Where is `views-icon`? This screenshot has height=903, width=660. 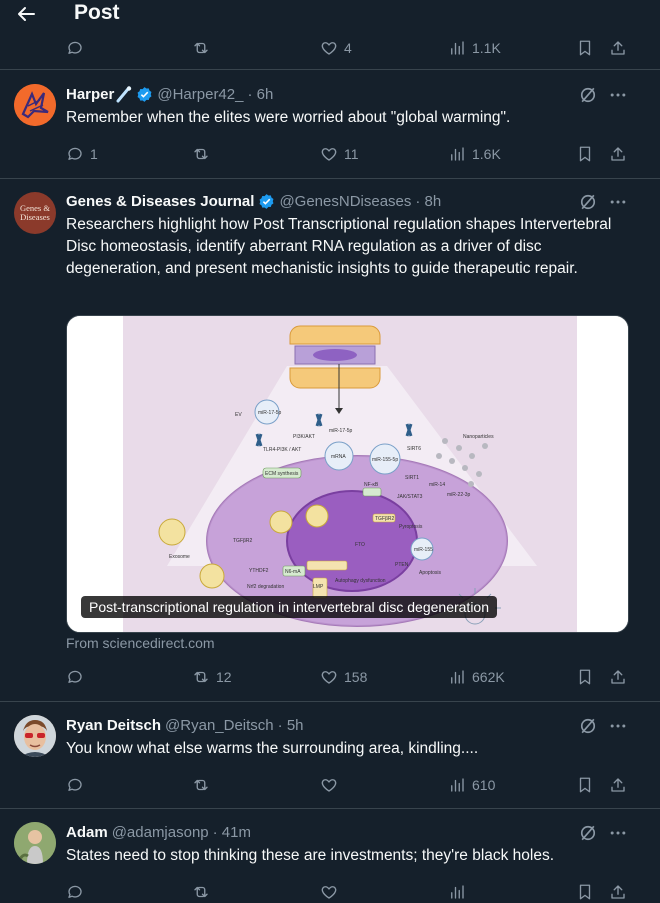 views-icon is located at coordinates (457, 892).